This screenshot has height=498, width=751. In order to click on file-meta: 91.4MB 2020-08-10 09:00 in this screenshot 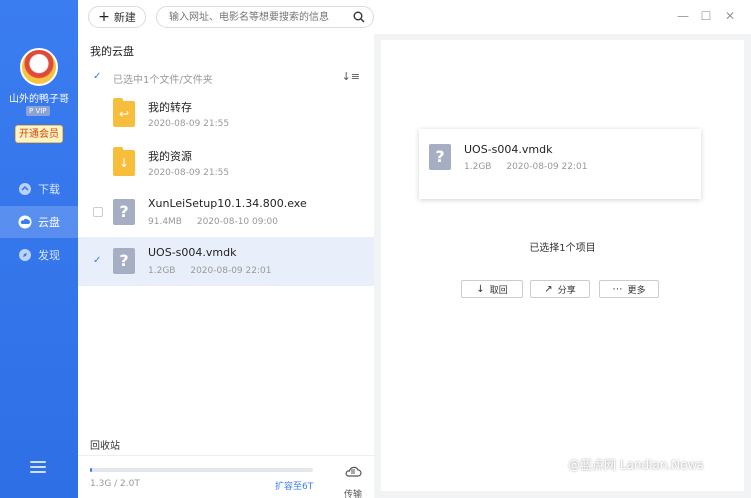, I will do `click(219, 222)`.